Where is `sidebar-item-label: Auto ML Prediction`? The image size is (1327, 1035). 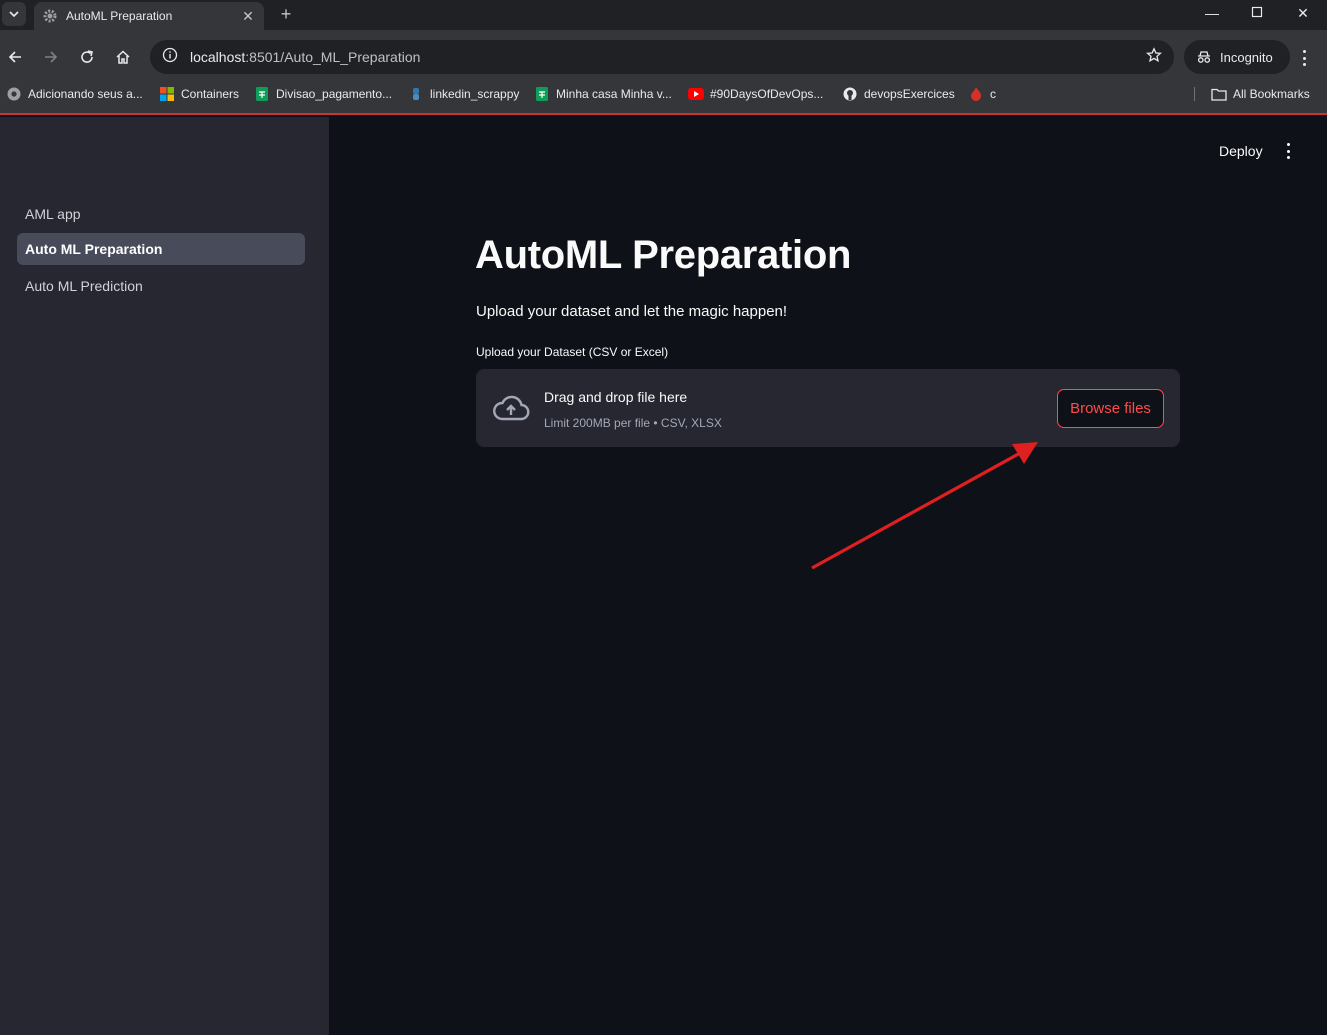 sidebar-item-label: Auto ML Prediction is located at coordinates (84, 286).